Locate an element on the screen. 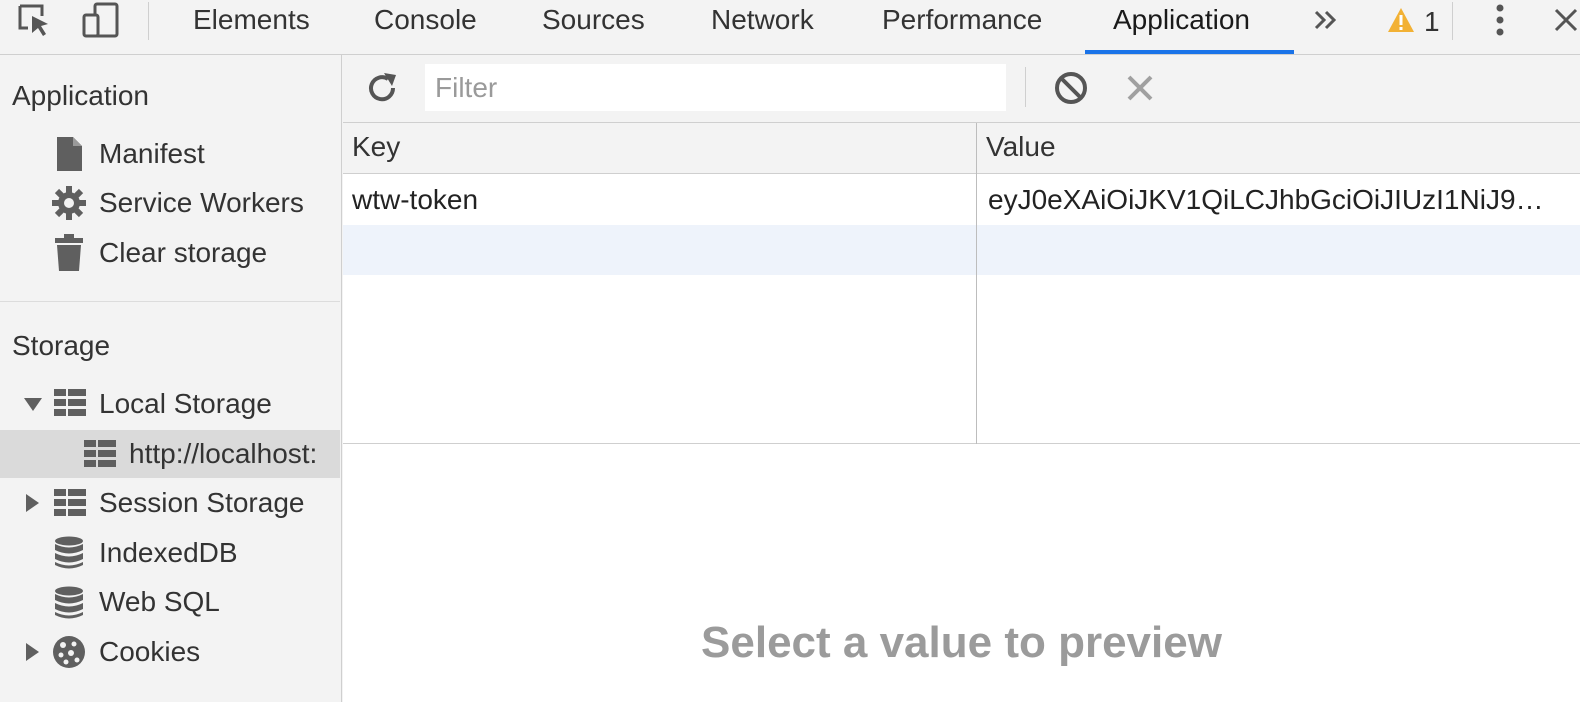  section-header-storage: Storage is located at coordinates (61, 345).